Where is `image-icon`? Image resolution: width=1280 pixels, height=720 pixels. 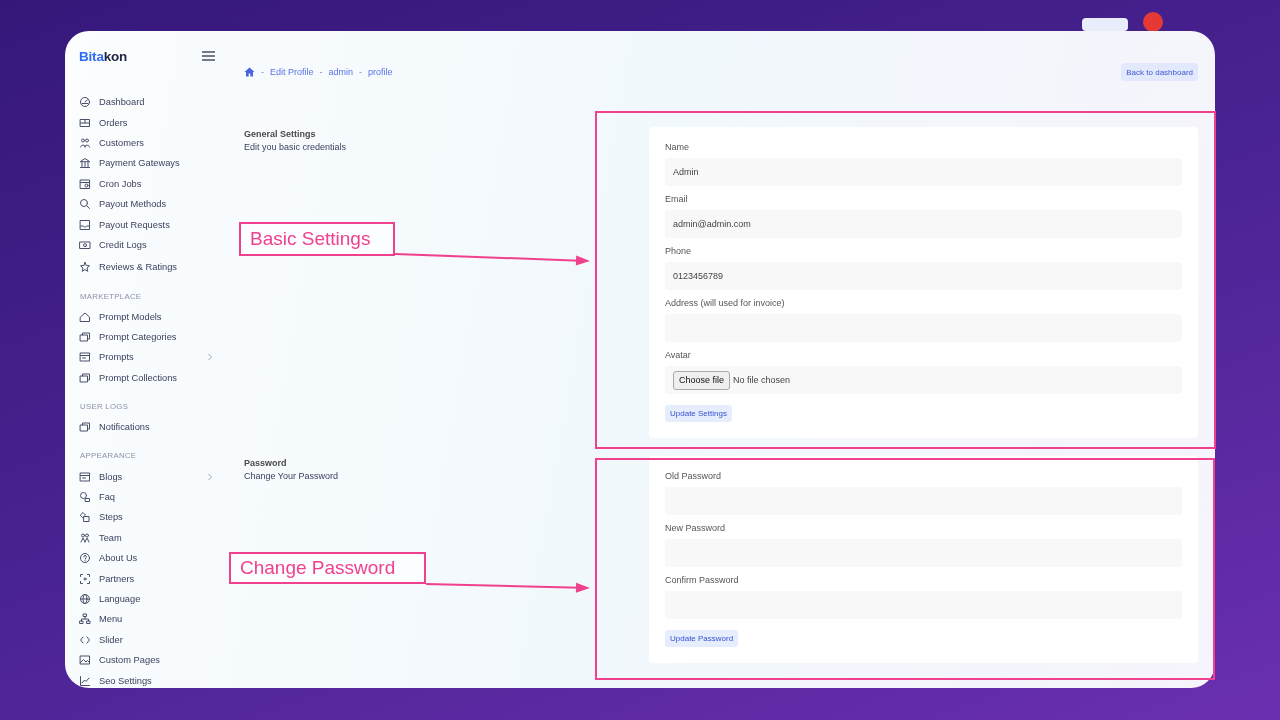 image-icon is located at coordinates (85, 660).